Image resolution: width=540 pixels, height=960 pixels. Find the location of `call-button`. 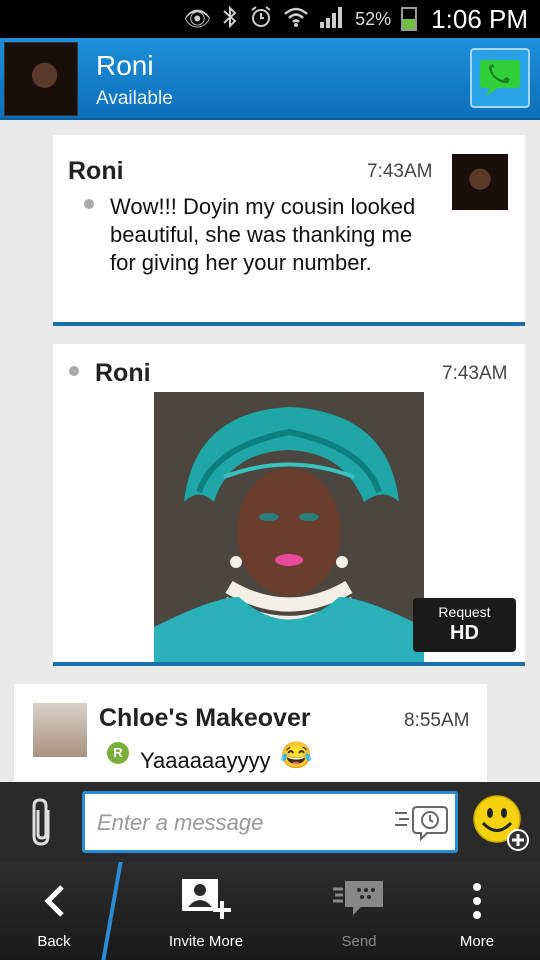

call-button is located at coordinates (500, 78).